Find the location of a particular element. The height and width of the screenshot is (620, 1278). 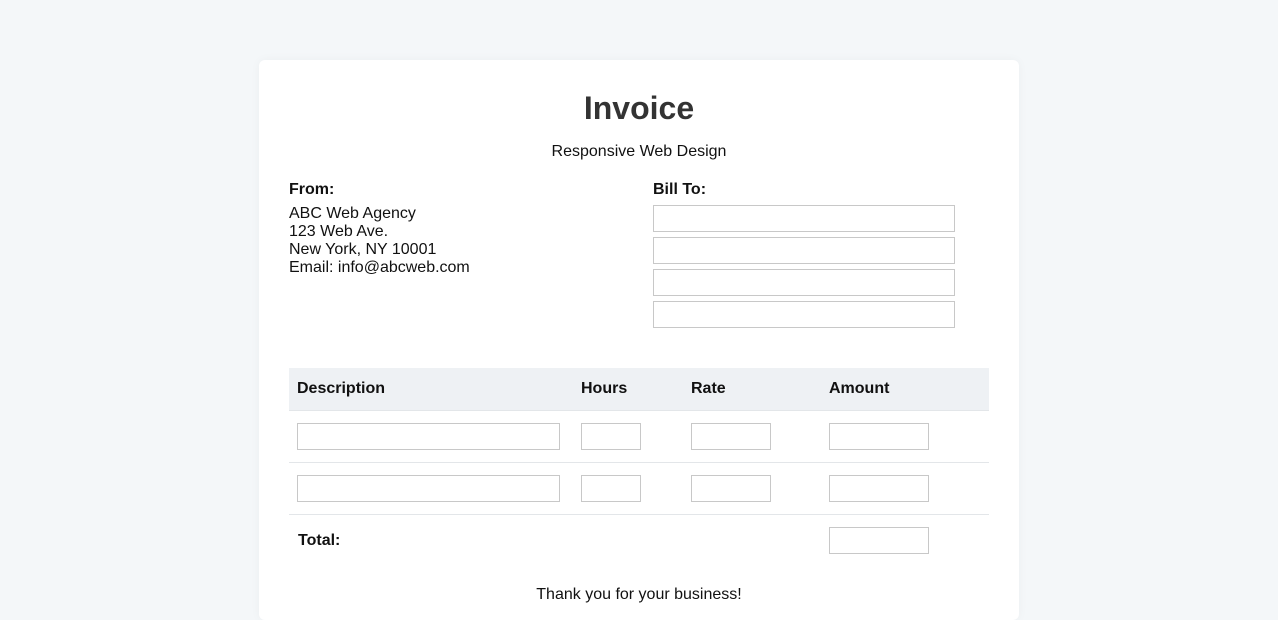

header-rate: Rate is located at coordinates (752, 389).